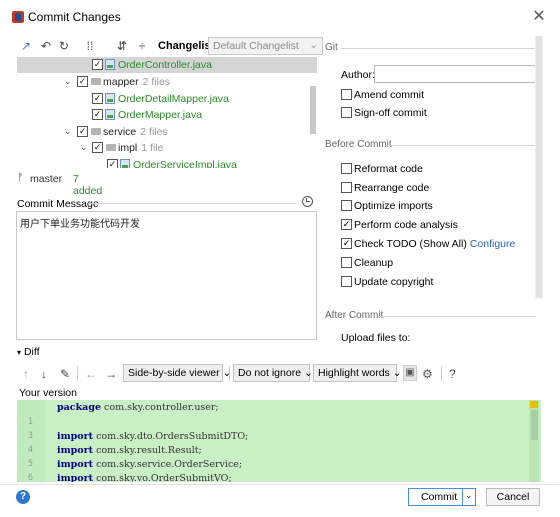  What do you see at coordinates (313, 110) in the screenshot?
I see `tree-scrollbar` at bounding box center [313, 110].